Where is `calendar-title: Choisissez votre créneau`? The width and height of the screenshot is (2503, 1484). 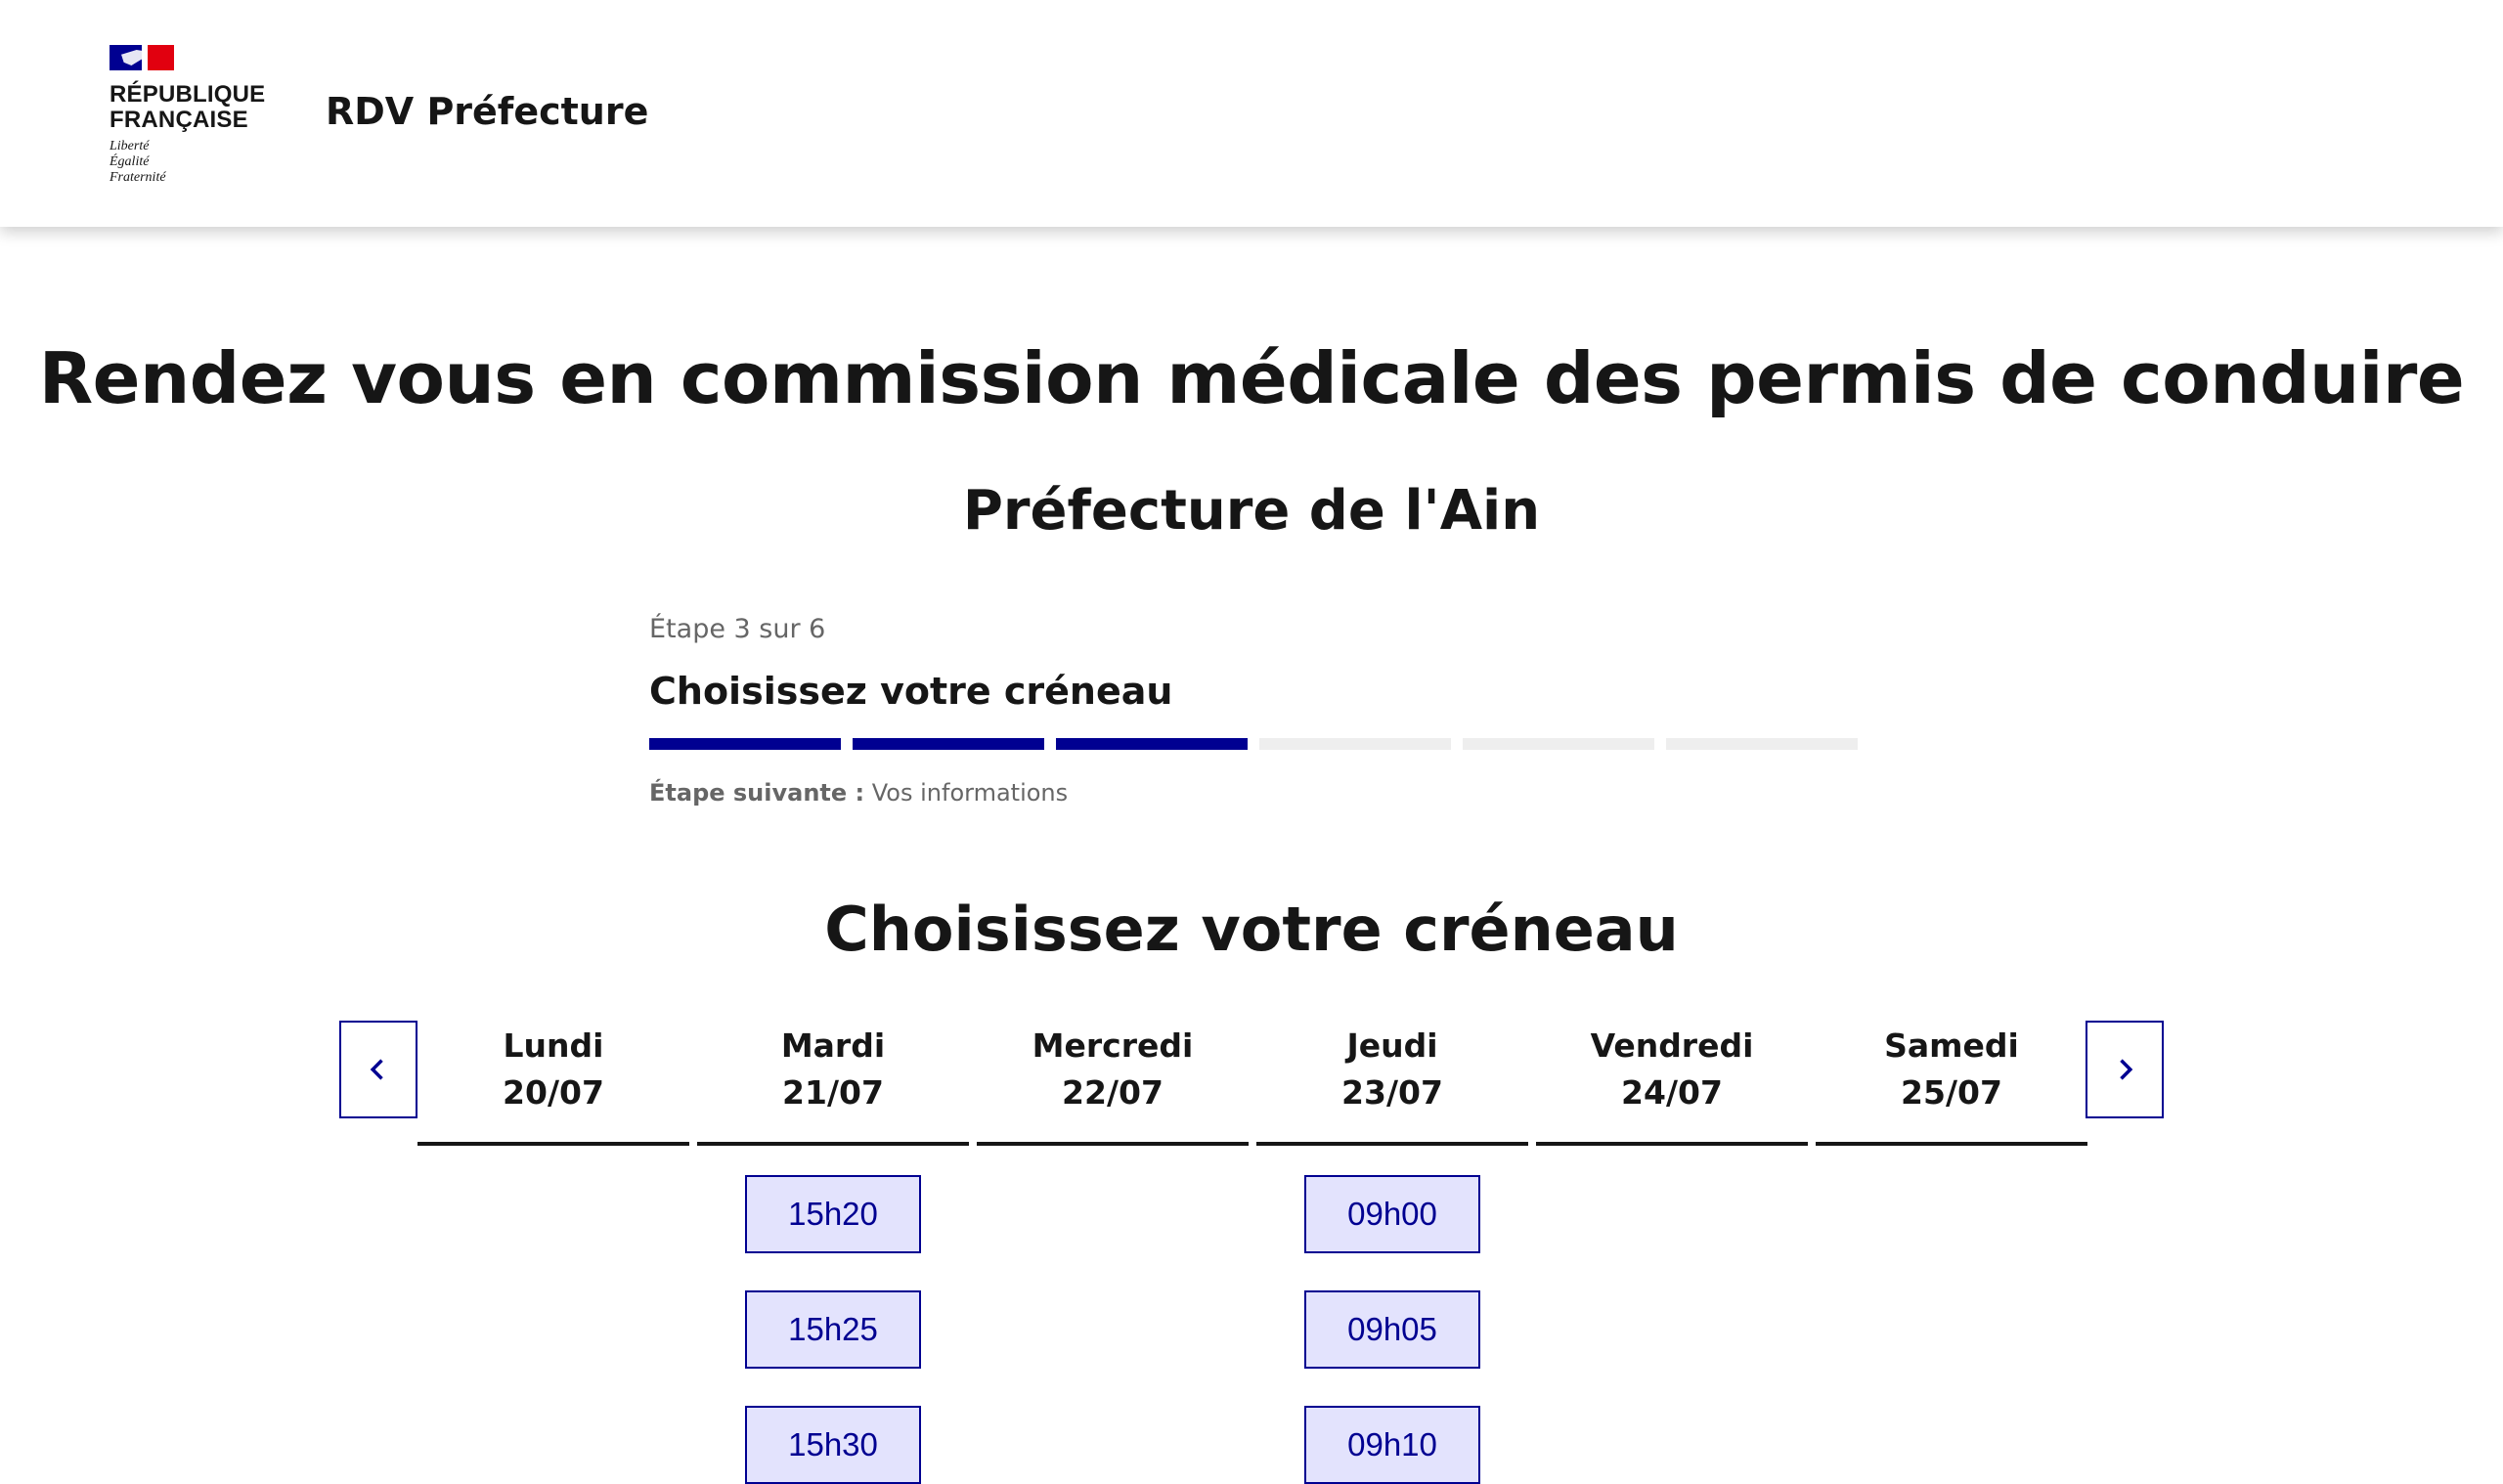
calendar-title: Choisissez votre créneau is located at coordinates (1251, 929).